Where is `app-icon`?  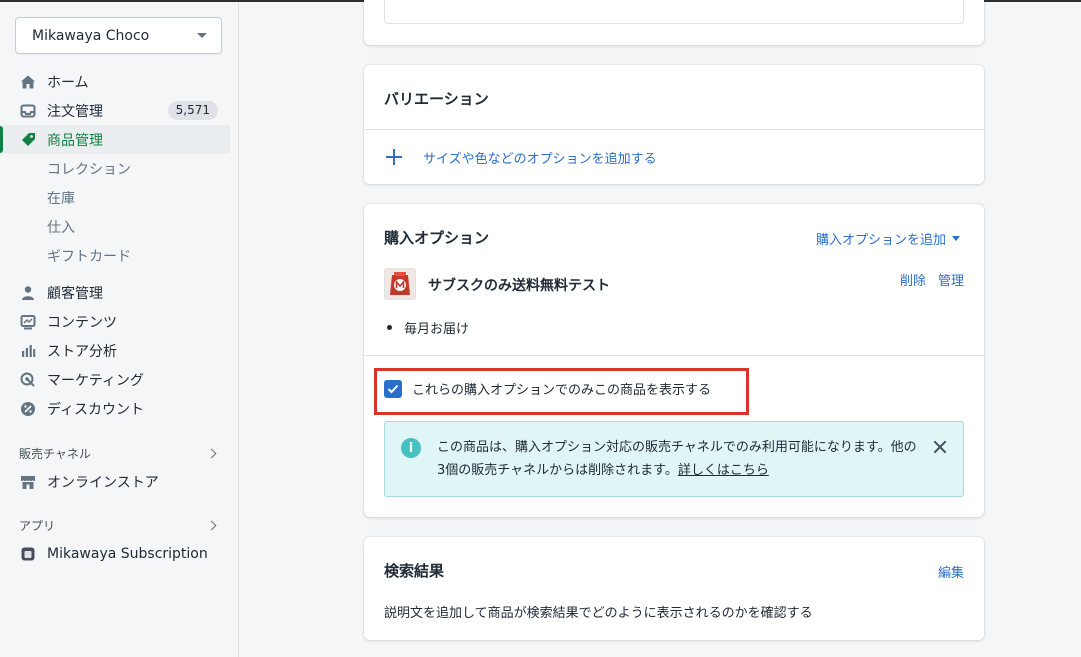
app-icon is located at coordinates (28, 554).